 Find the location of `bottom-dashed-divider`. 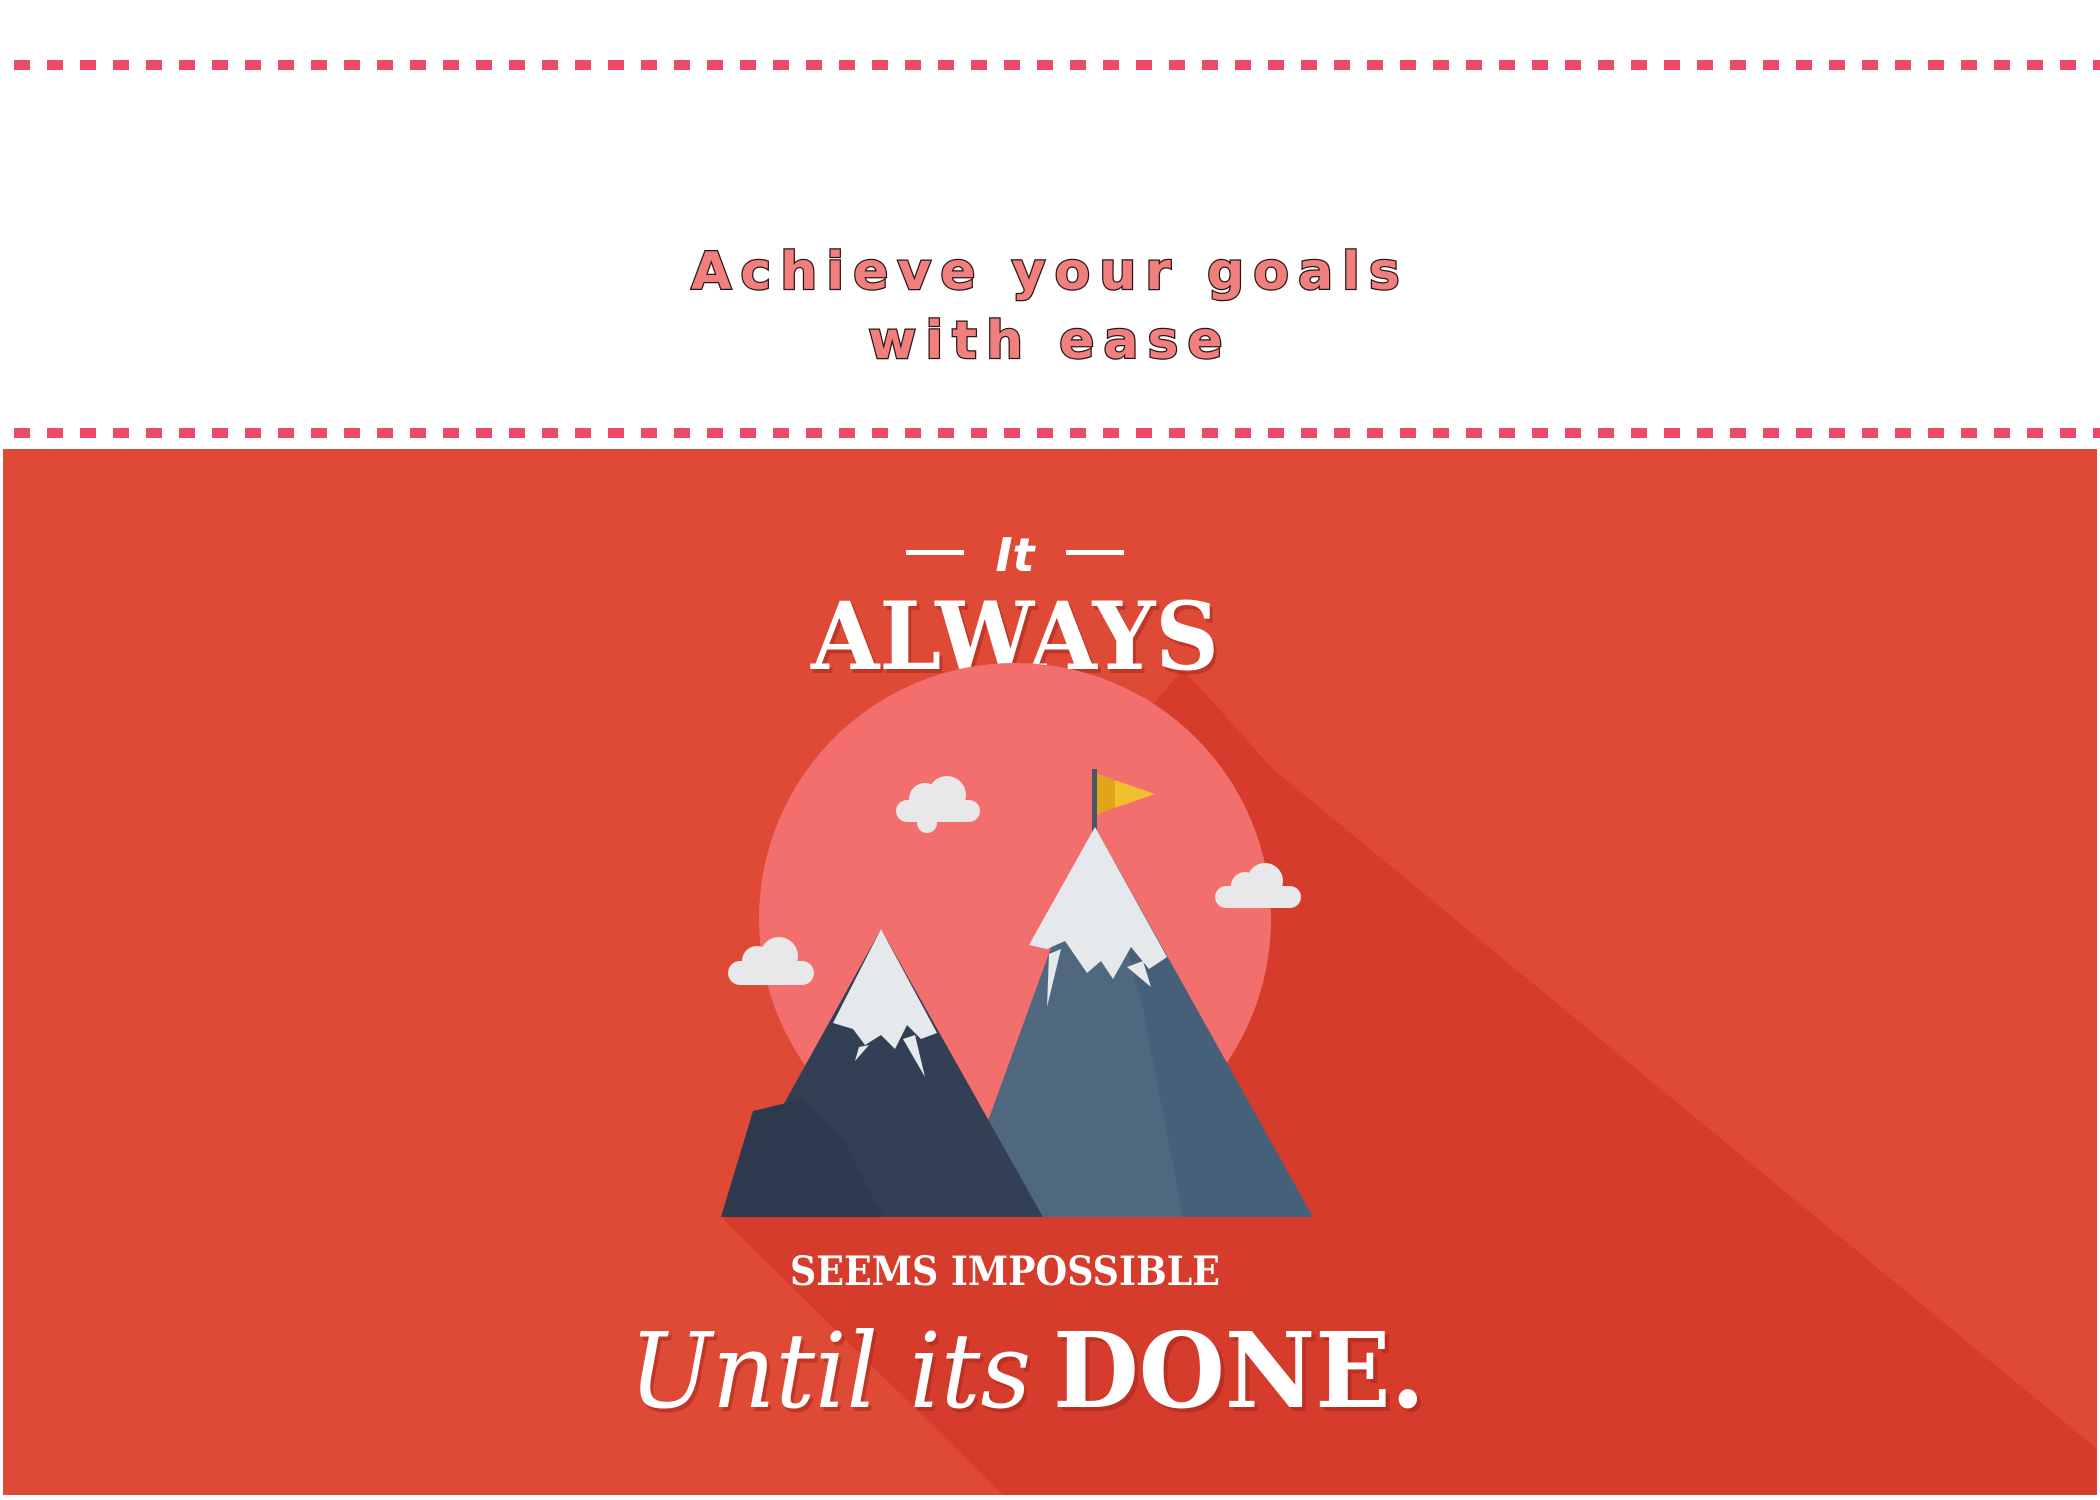

bottom-dashed-divider is located at coordinates (1057, 433).